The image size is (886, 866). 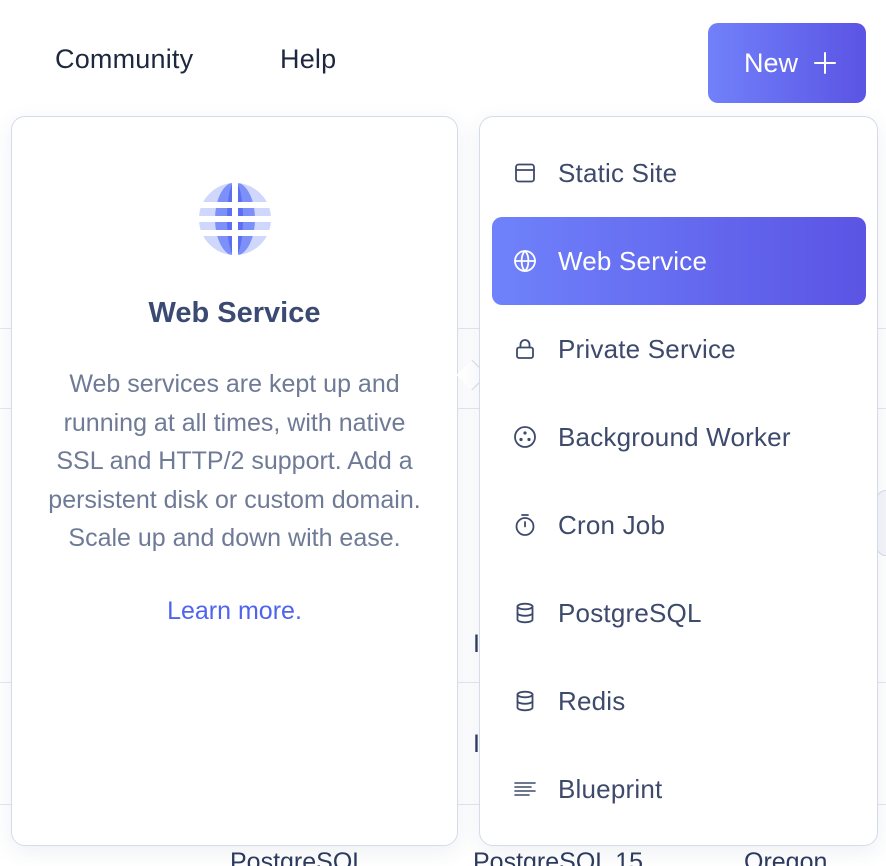 What do you see at coordinates (525, 349) in the screenshot?
I see `lock-icon` at bounding box center [525, 349].